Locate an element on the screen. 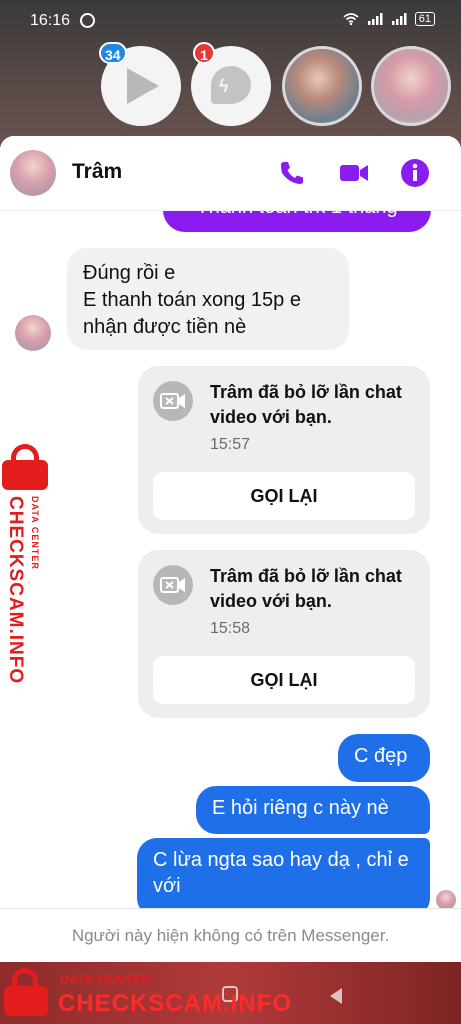 The image size is (461, 1024). chat-head-messenger: ϟ 1 is located at coordinates (231, 84).